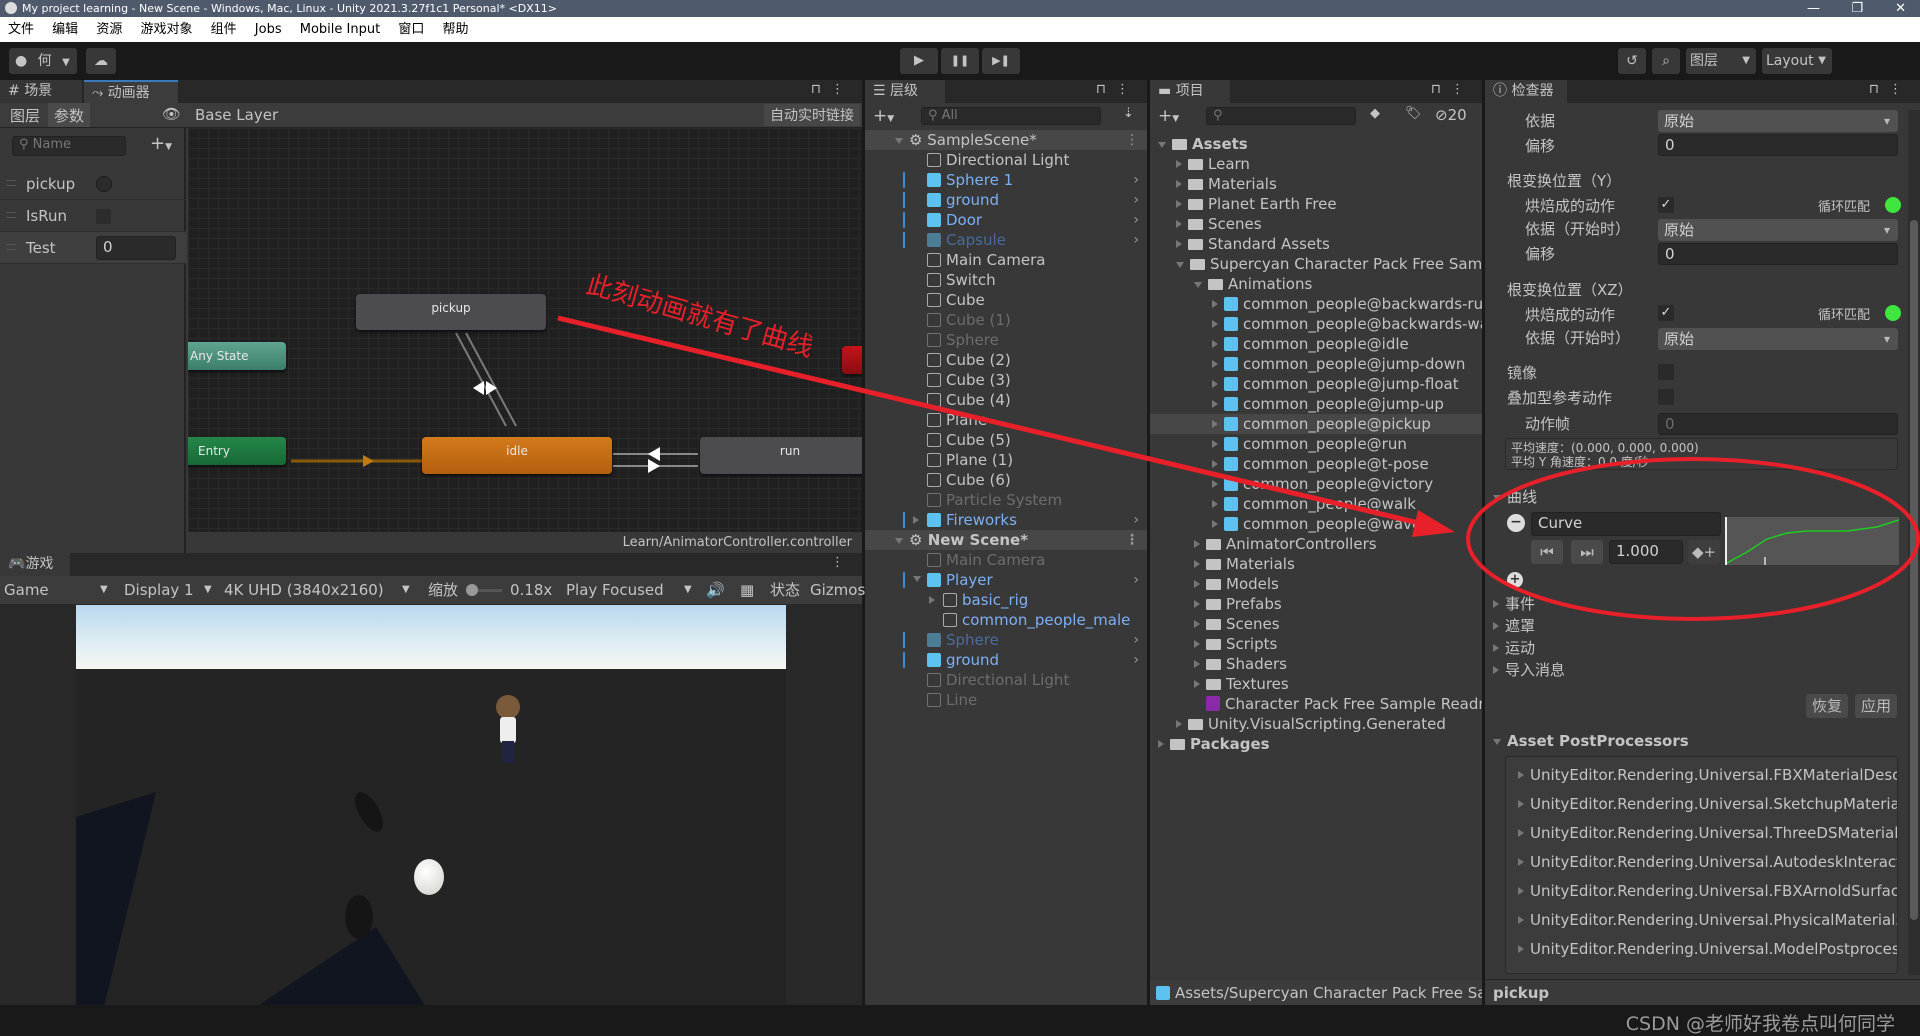 This screenshot has width=1920, height=1036. What do you see at coordinates (1876, 706) in the screenshot?
I see `apply-button: 应用` at bounding box center [1876, 706].